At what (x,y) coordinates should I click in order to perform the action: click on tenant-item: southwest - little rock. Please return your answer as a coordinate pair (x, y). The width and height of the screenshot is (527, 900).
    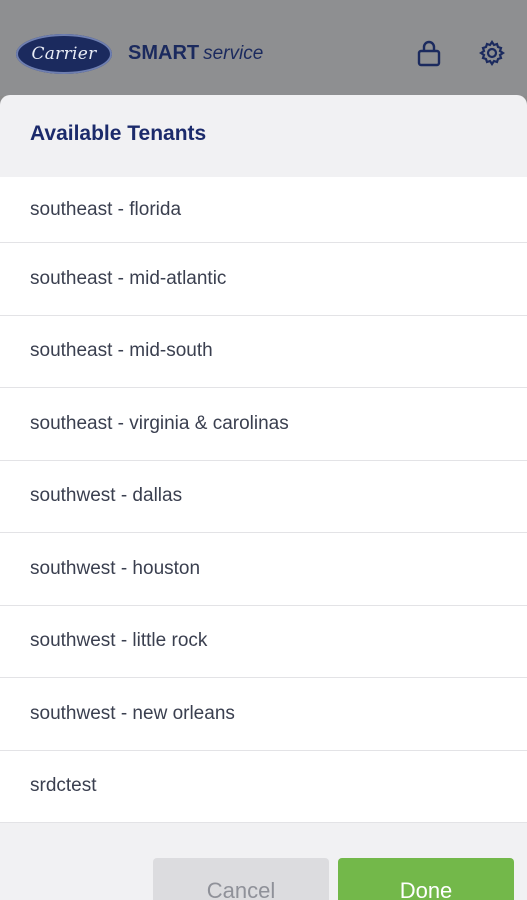
    Looking at the image, I should click on (263, 642).